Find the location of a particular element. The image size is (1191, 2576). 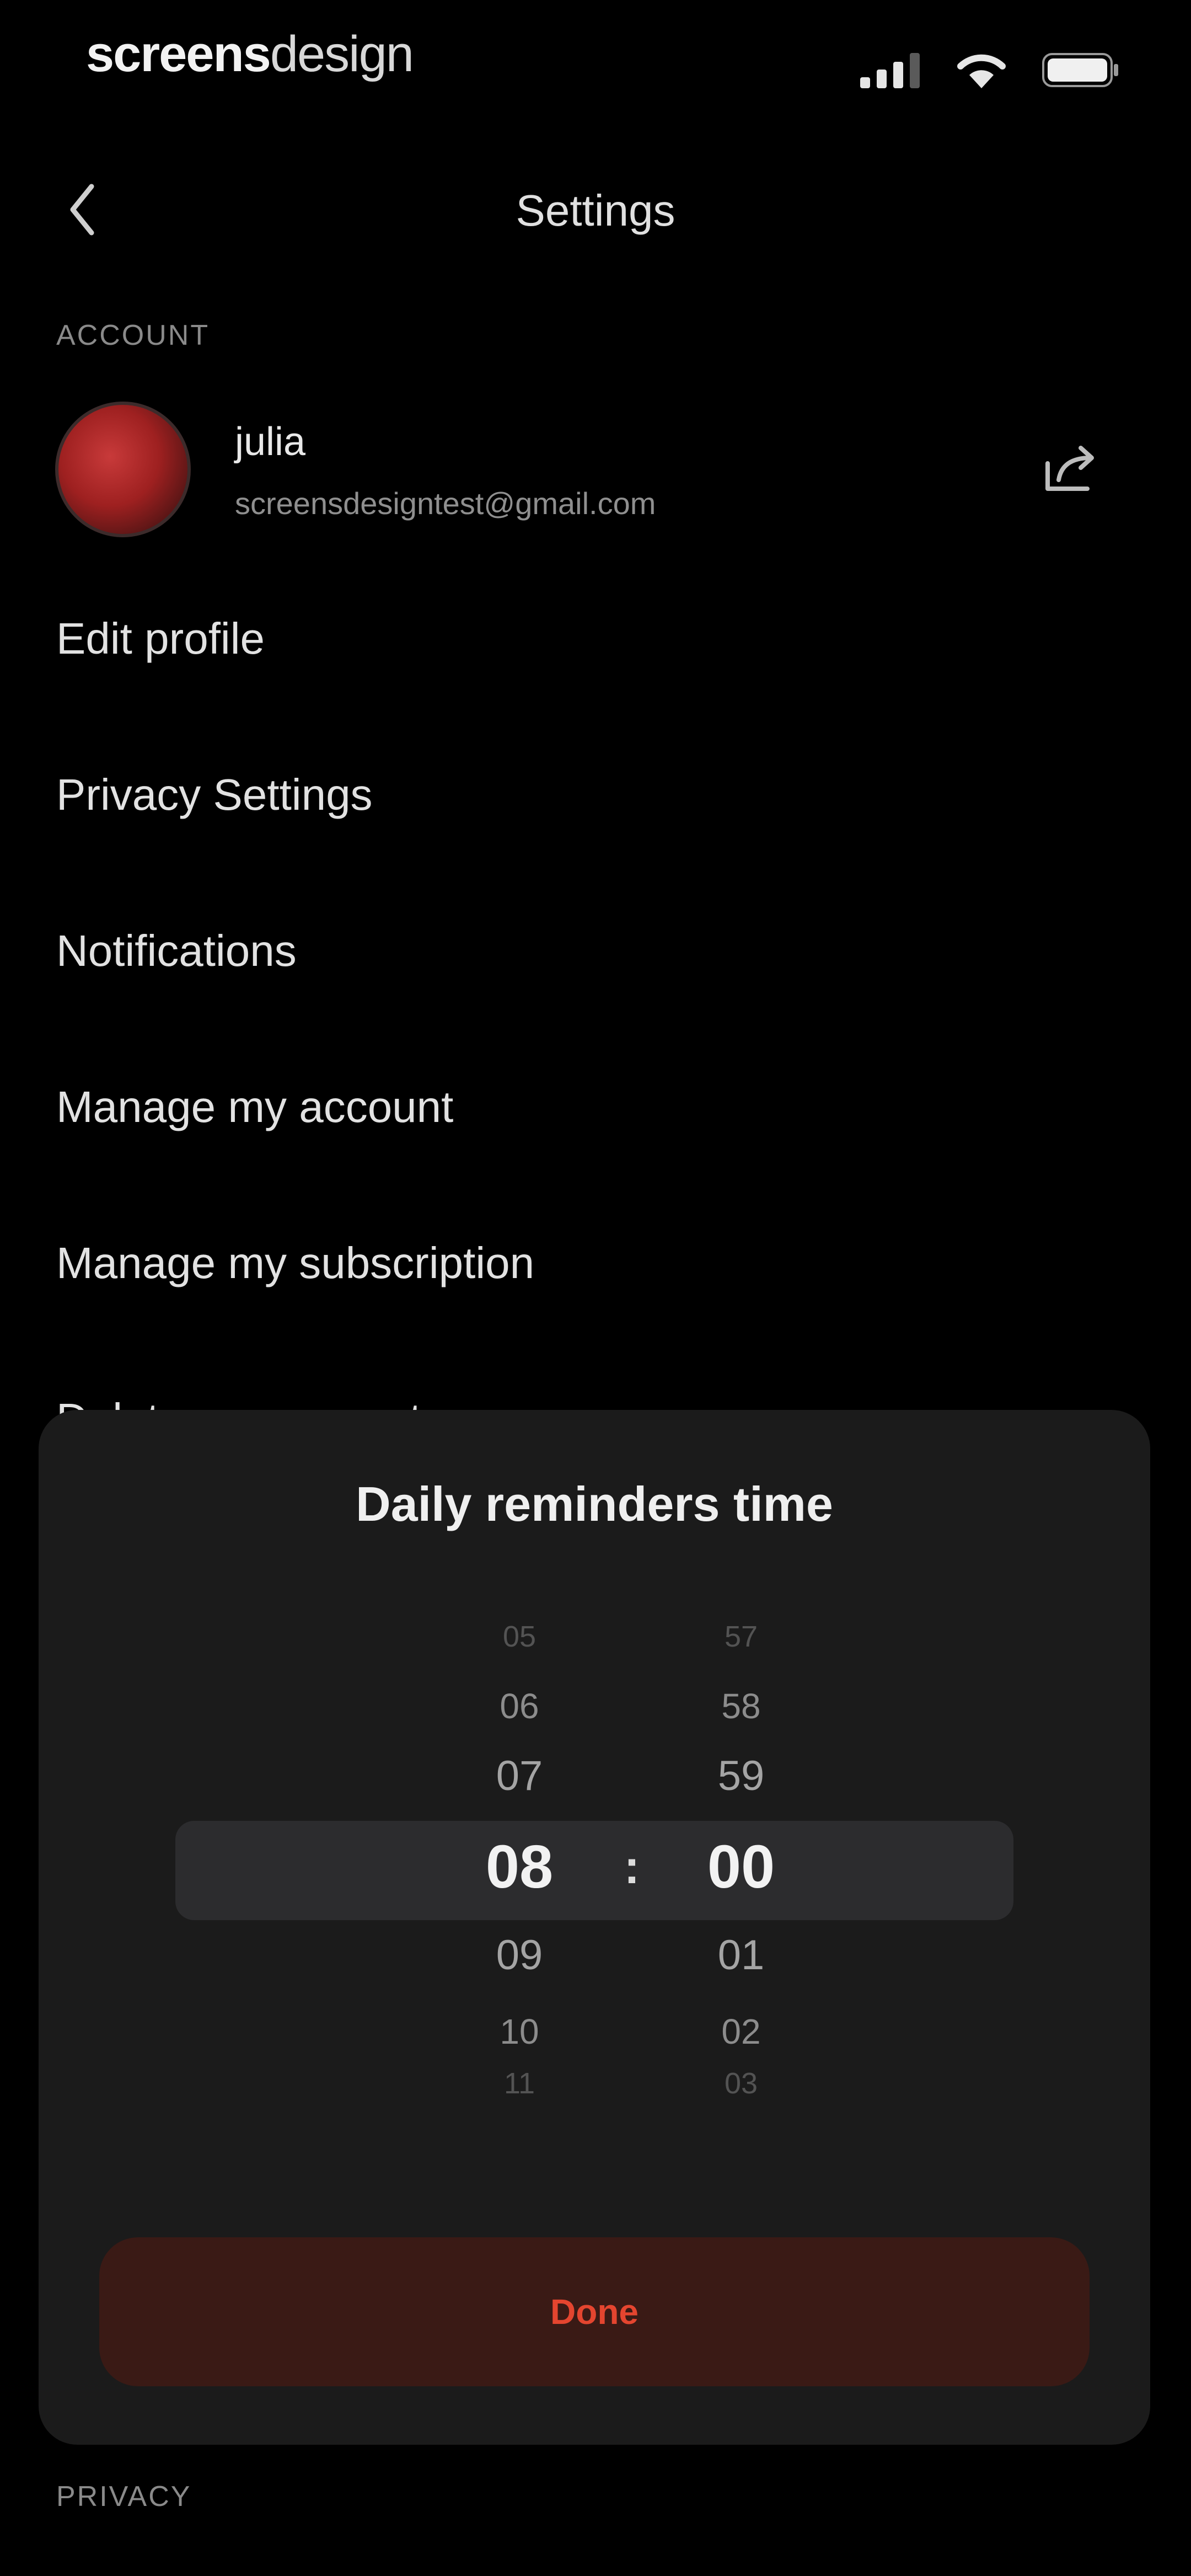

selected-minute: 00 is located at coordinates (741, 1867).